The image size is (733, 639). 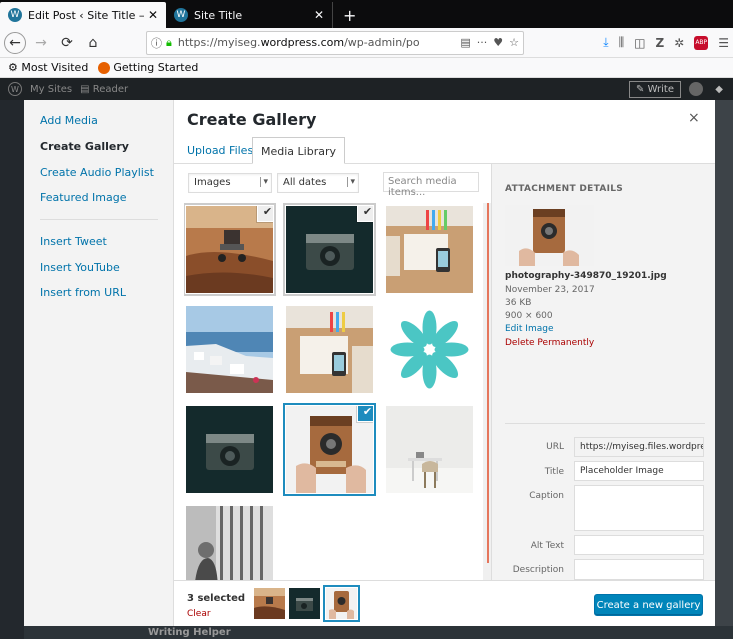 I want to click on home-button: ⌂, so click(x=93, y=43).